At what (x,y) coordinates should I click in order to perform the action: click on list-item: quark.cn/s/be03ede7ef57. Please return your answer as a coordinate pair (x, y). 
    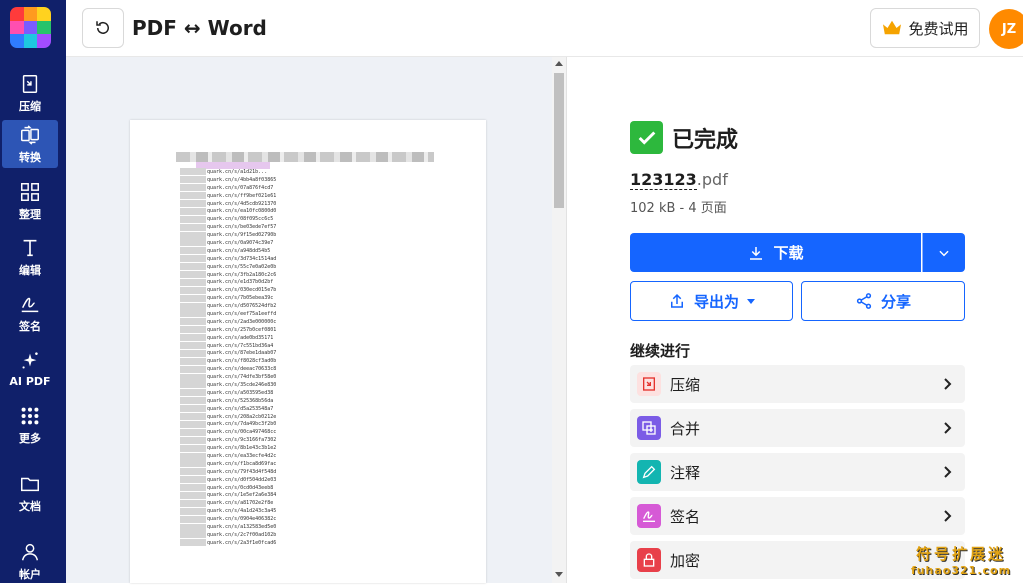
    Looking at the image, I should click on (235, 227).